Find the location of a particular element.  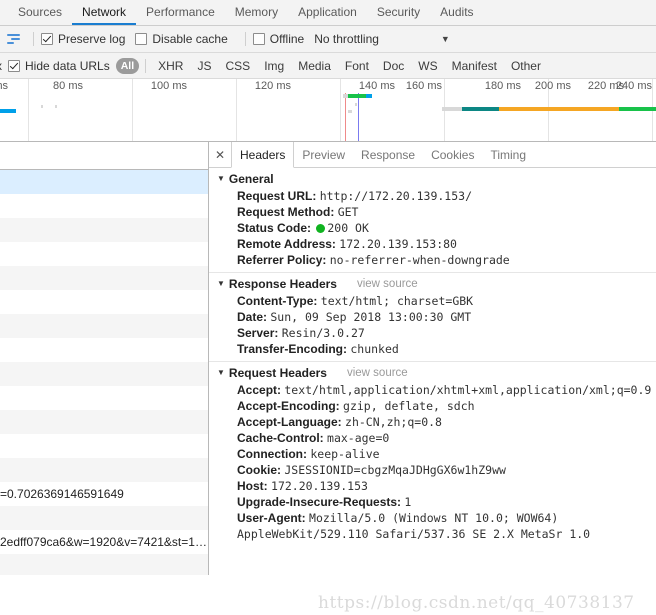

headers-section-title: Request Headers is located at coordinates (277, 373).